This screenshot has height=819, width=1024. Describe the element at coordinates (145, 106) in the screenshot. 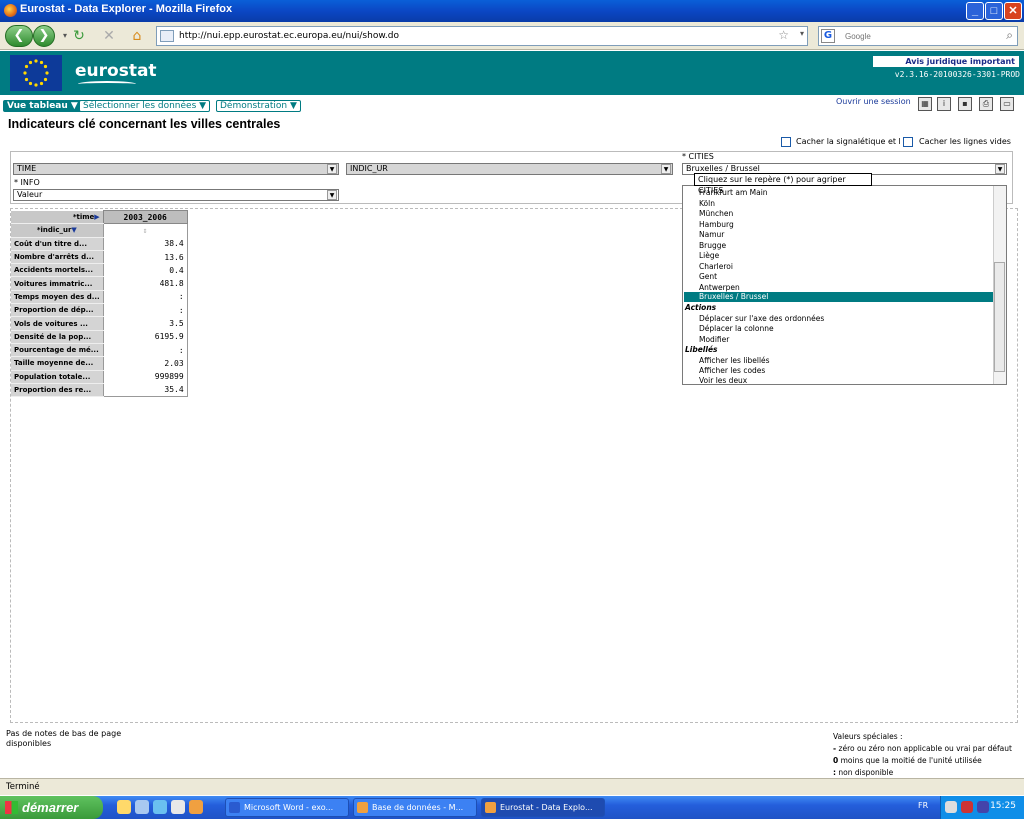

I see `tab-select-data: Sélectionner les données ▼` at that location.